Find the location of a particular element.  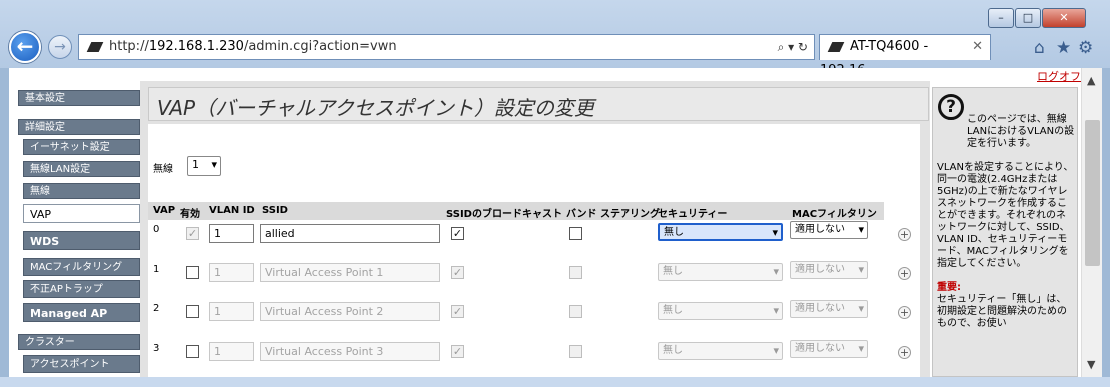

back-button: ← is located at coordinates (25, 47).